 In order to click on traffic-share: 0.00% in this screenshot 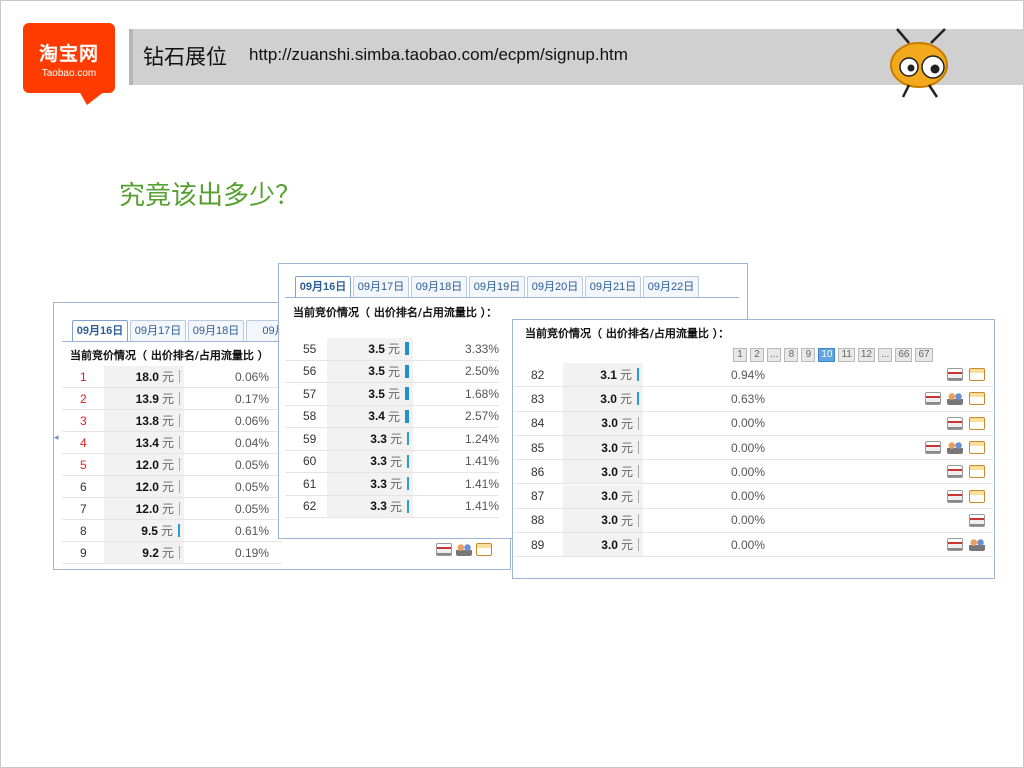, I will do `click(747, 520)`.